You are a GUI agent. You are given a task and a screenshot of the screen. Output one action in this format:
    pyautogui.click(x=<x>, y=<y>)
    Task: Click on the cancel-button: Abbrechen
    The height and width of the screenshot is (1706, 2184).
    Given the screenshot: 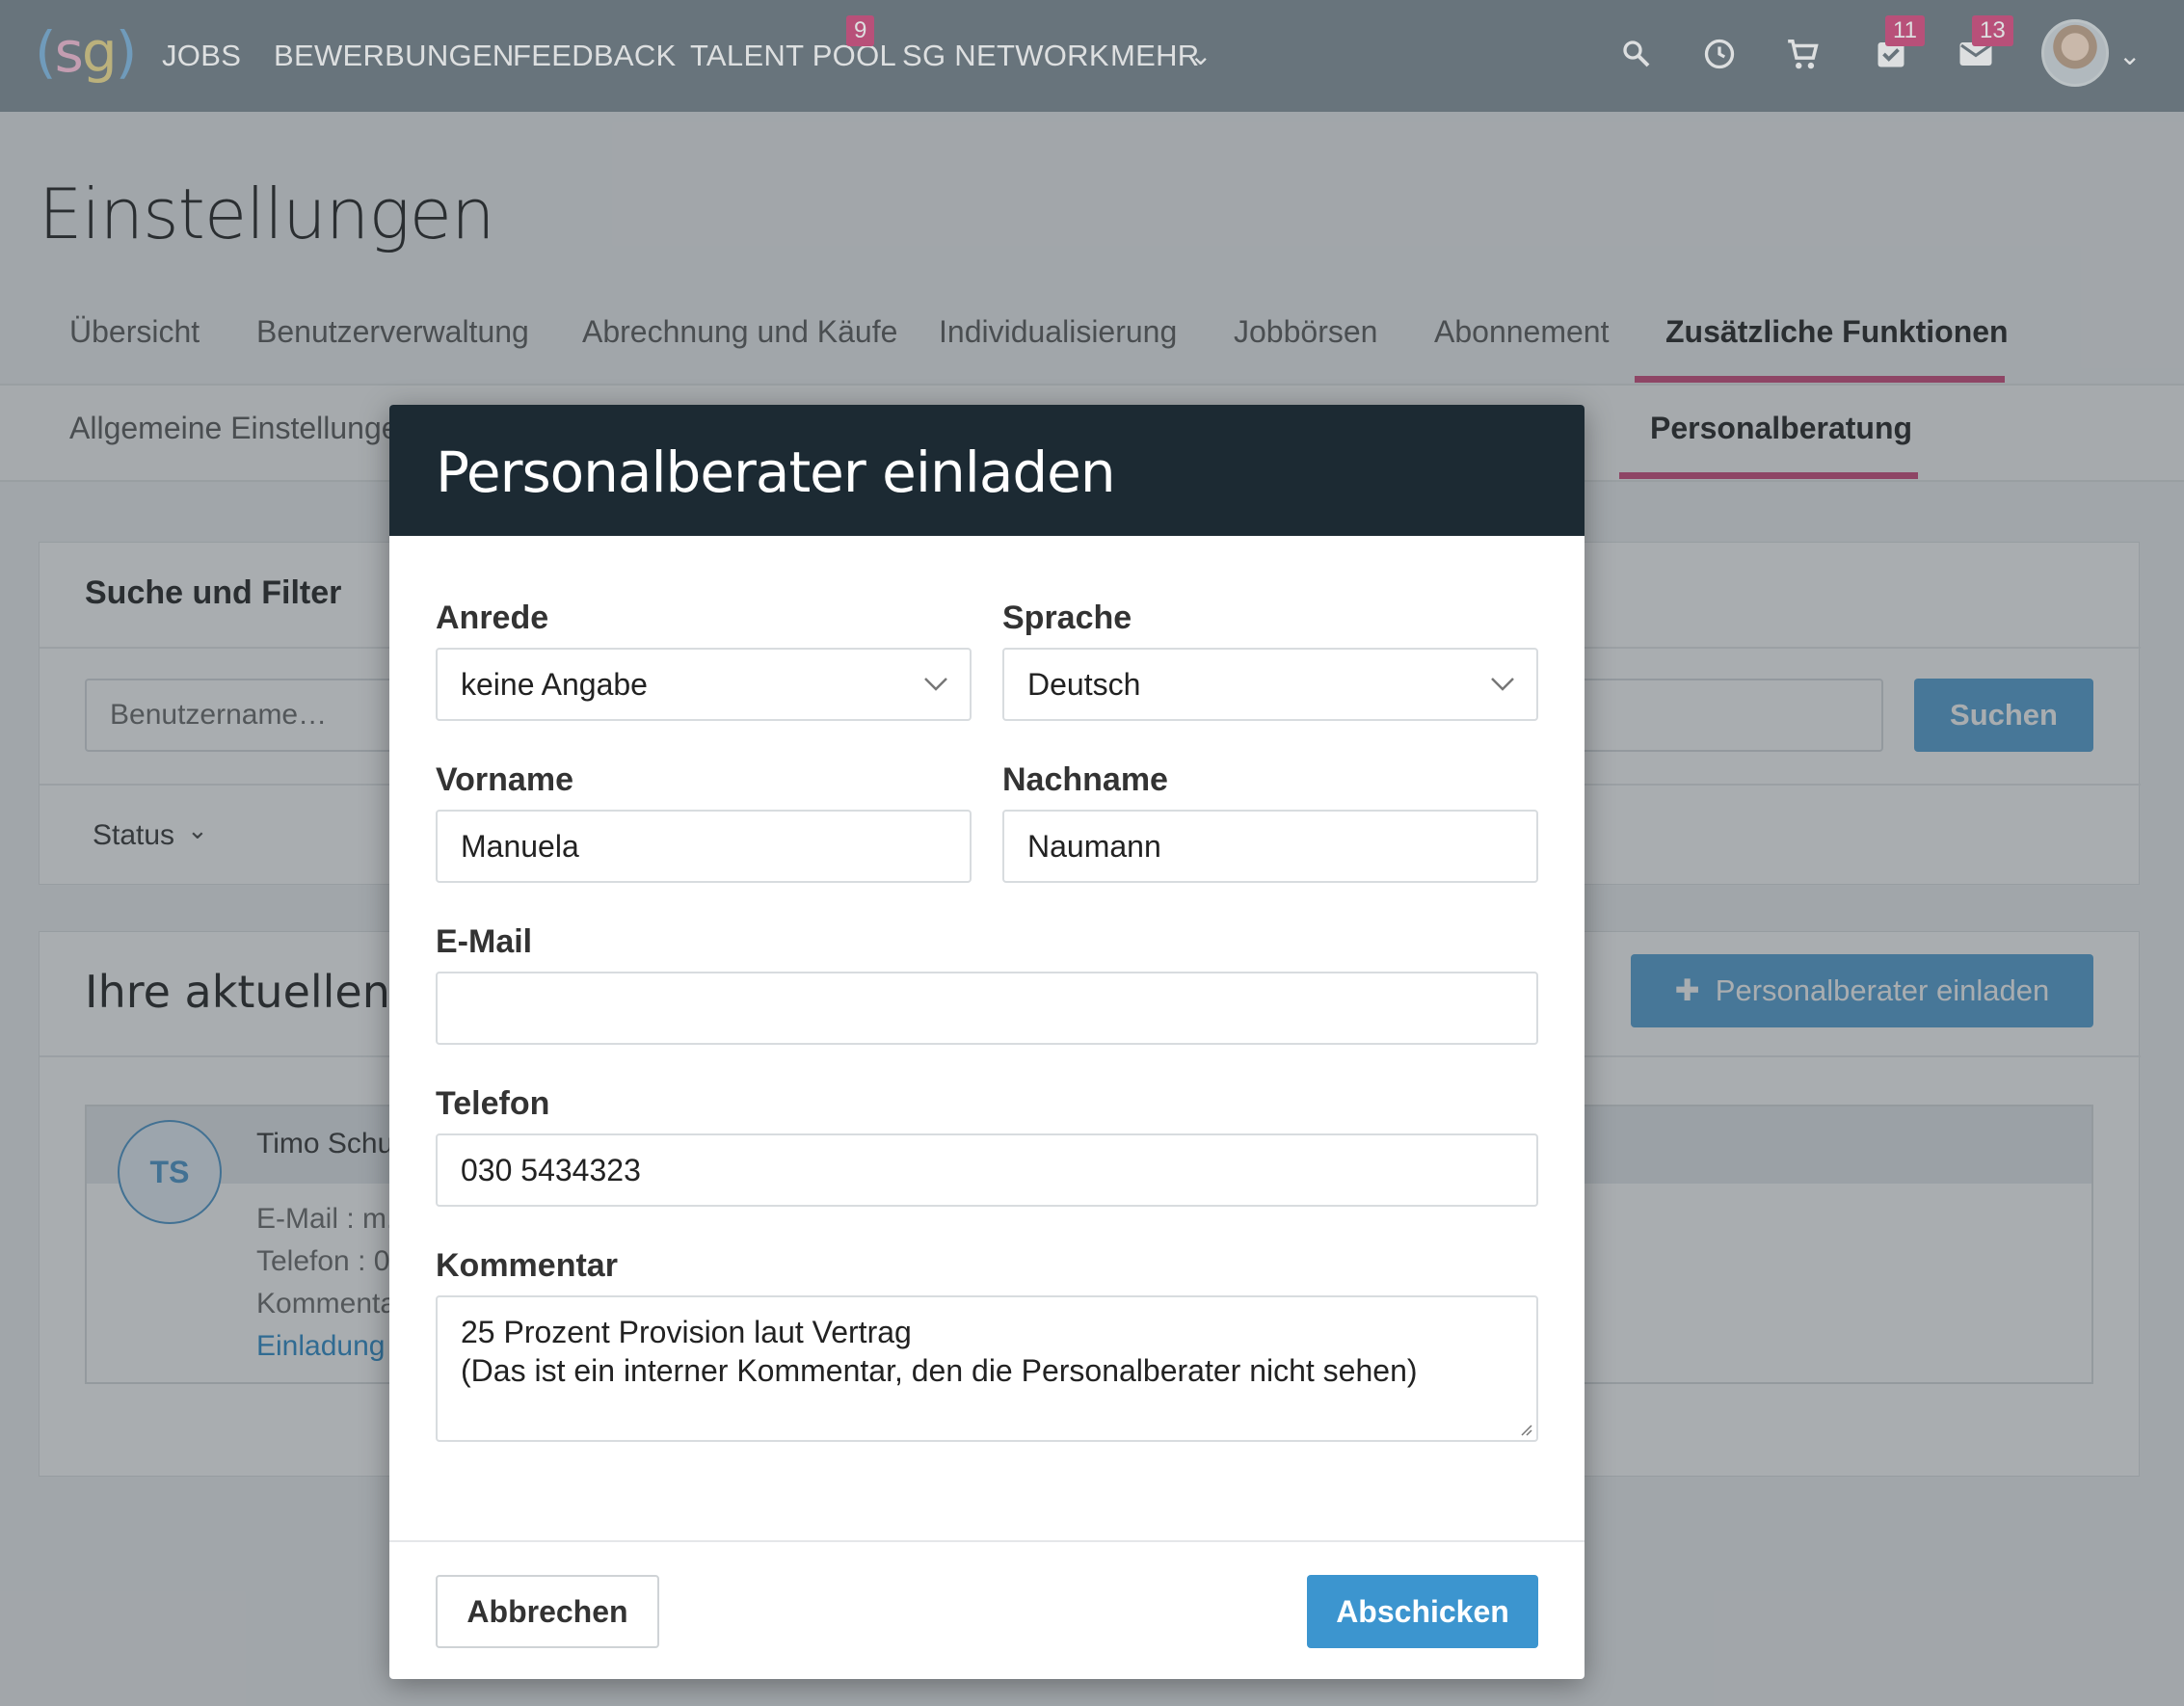 What is the action you would take?
    pyautogui.click(x=548, y=1611)
    